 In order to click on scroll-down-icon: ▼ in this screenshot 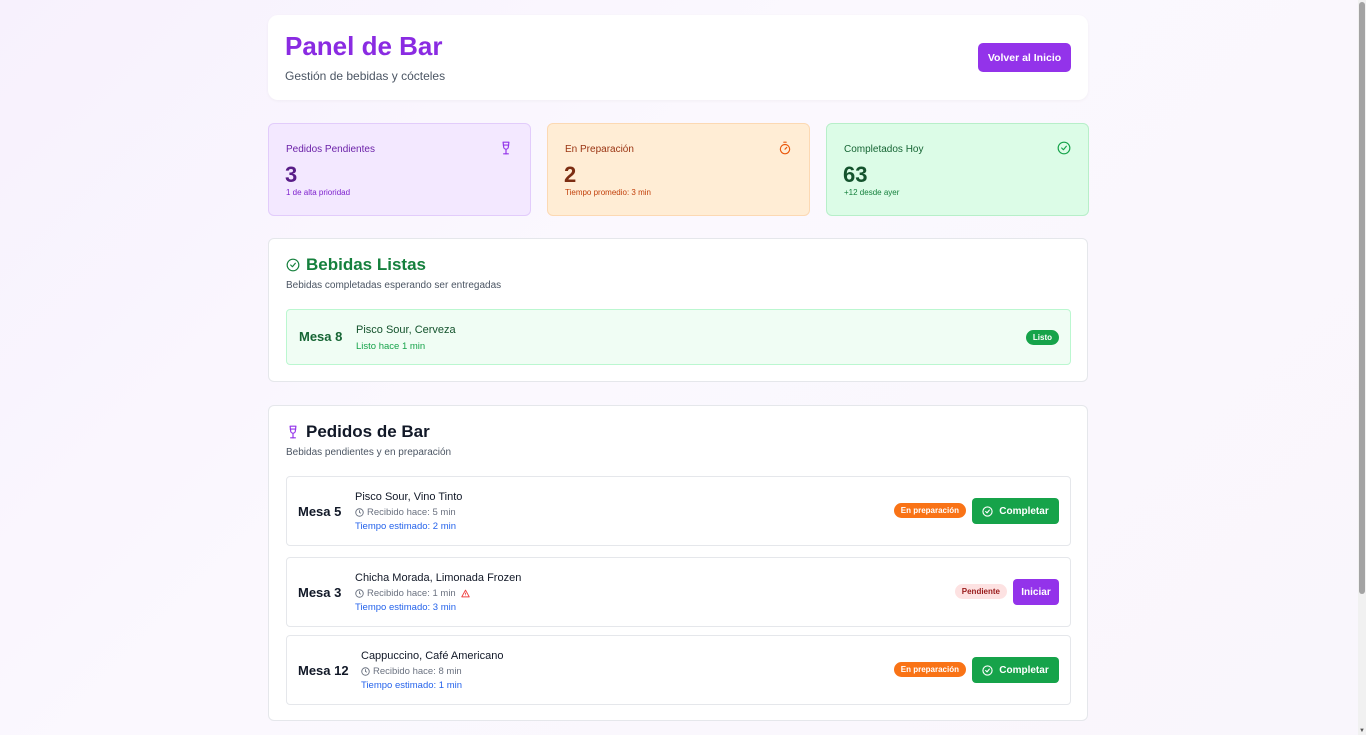, I will do `click(1362, 731)`.